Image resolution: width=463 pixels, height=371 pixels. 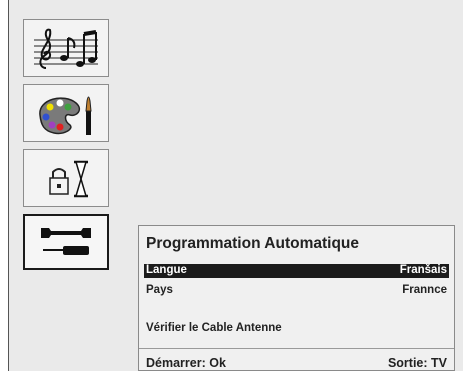 What do you see at coordinates (296, 348) in the screenshot?
I see `footer-divider` at bounding box center [296, 348].